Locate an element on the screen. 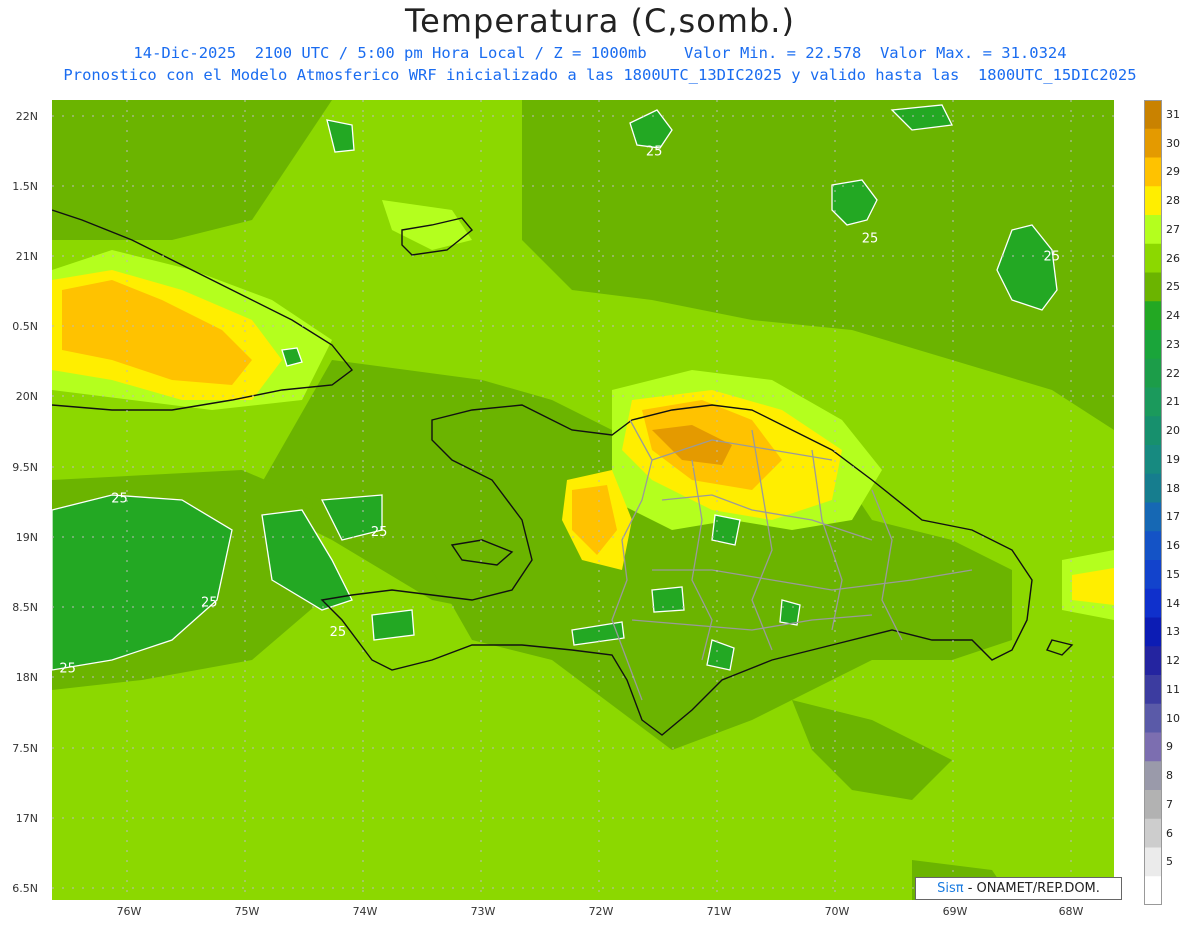 Image resolution: width=1200 pixels, height=927 pixels. latitude-label: 21N is located at coordinates (26, 256).